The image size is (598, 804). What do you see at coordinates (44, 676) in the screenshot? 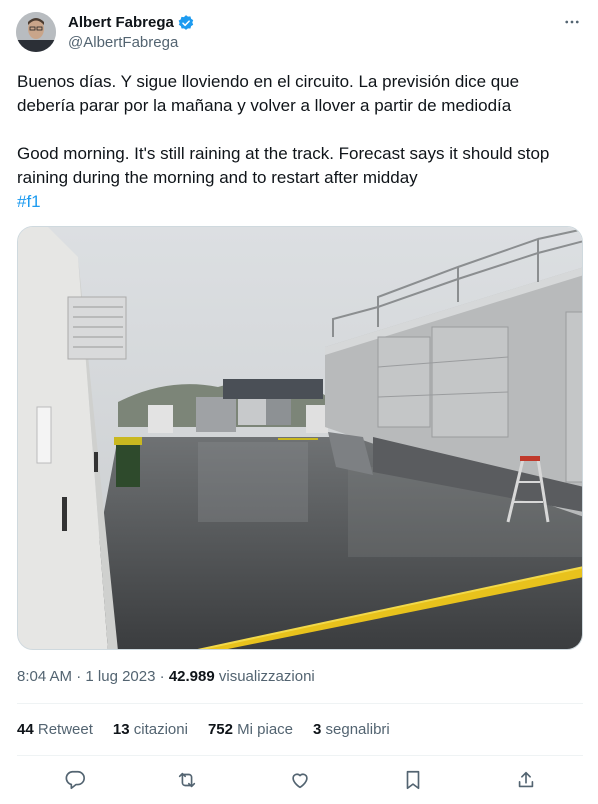
I see `tweet-time: 8:04 AM` at bounding box center [44, 676].